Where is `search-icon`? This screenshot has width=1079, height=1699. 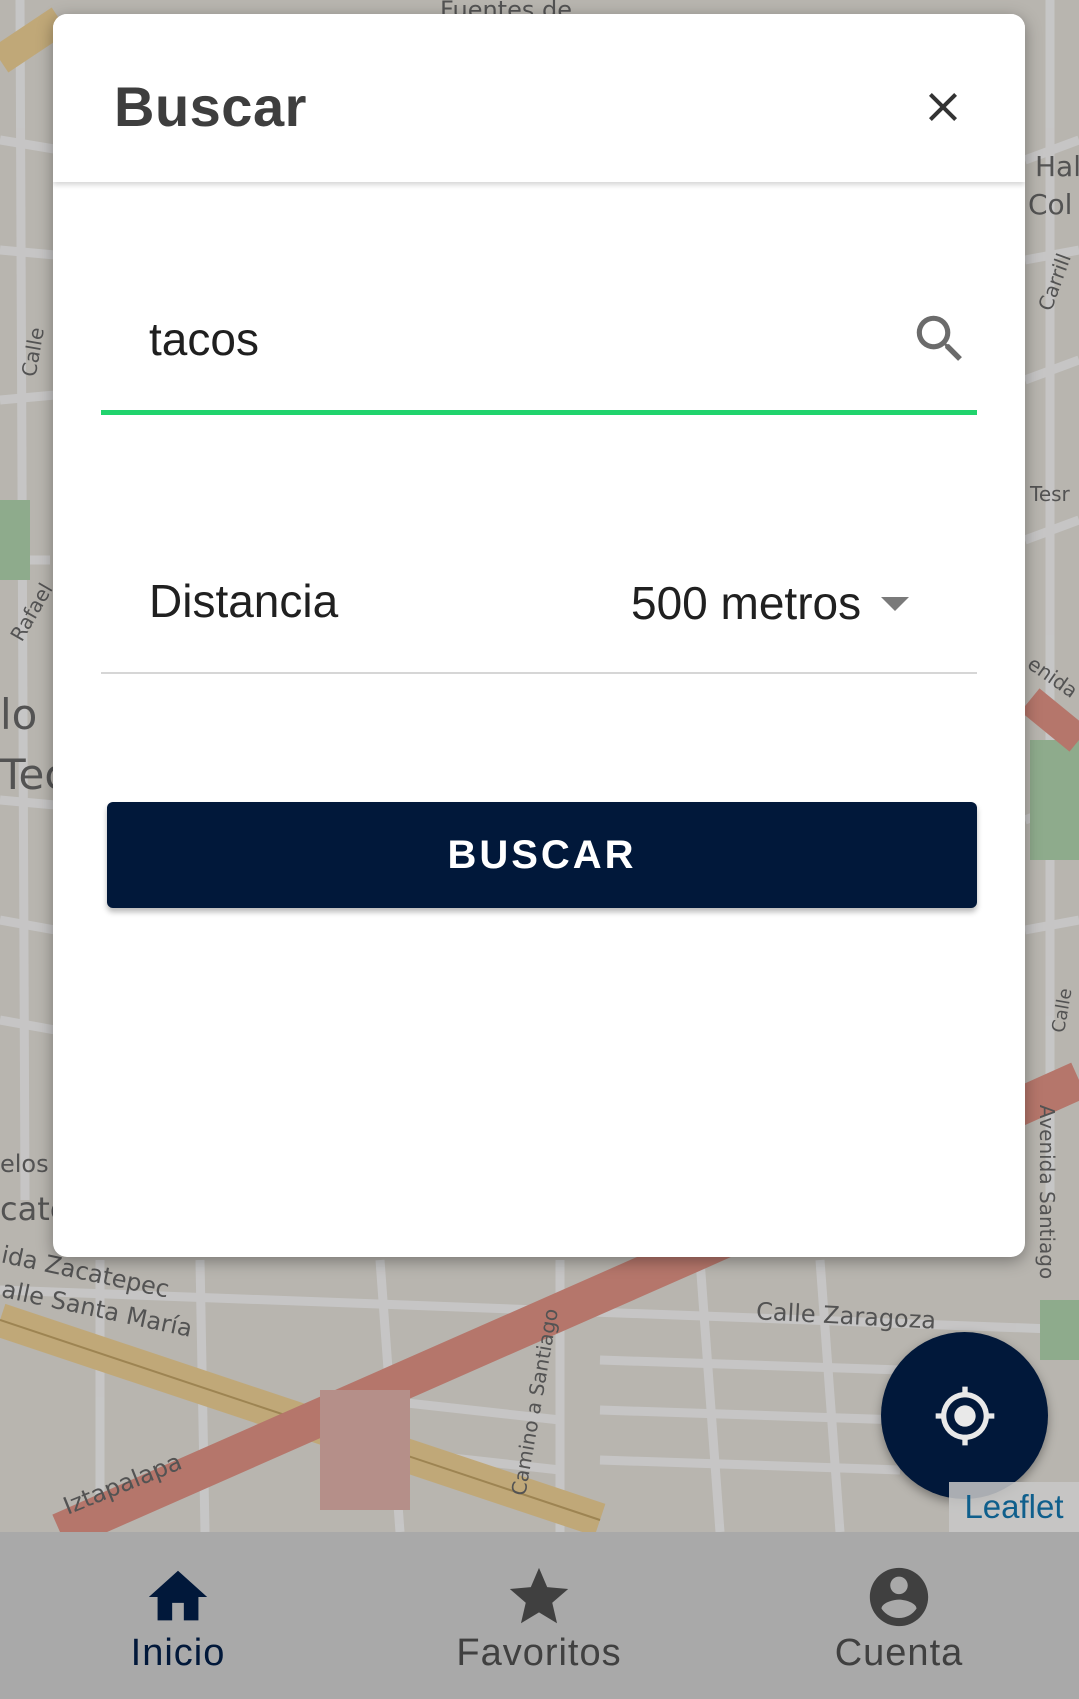
search-icon is located at coordinates (940, 339).